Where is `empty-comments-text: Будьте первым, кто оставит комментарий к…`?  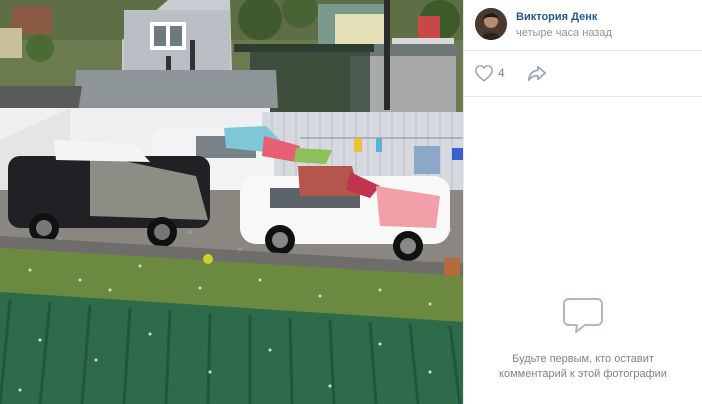
empty-comments-text: Будьте первым, кто оставит комментарий к… is located at coordinates (583, 367).